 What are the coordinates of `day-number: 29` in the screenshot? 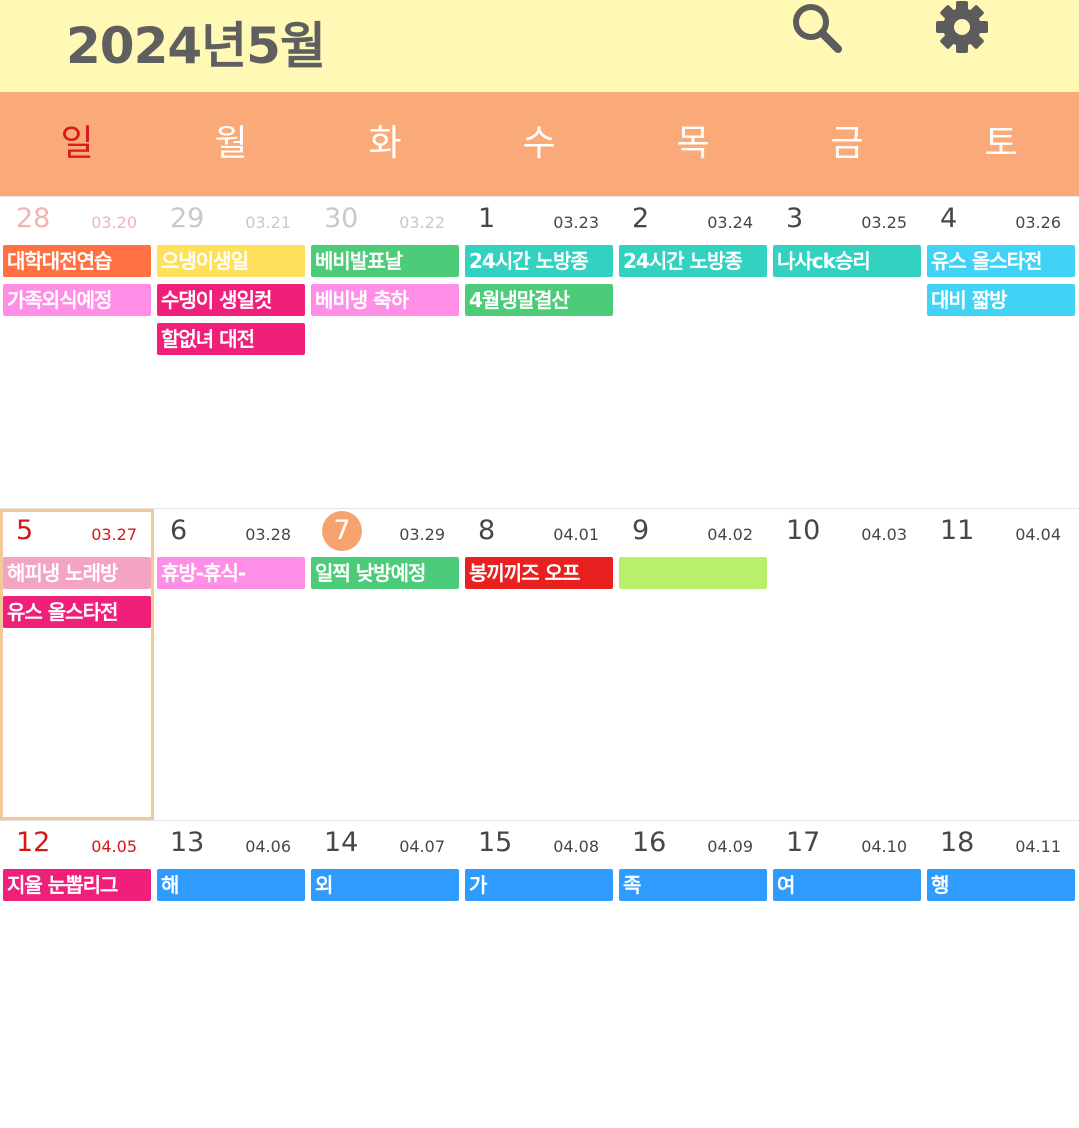 It's located at (187, 218).